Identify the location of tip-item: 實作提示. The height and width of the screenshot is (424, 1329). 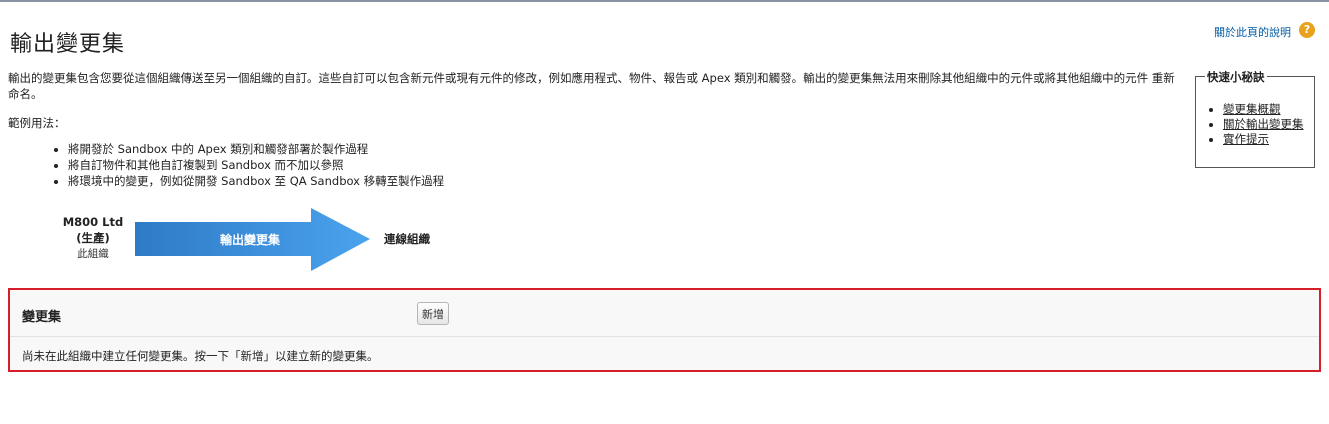
(1263, 139).